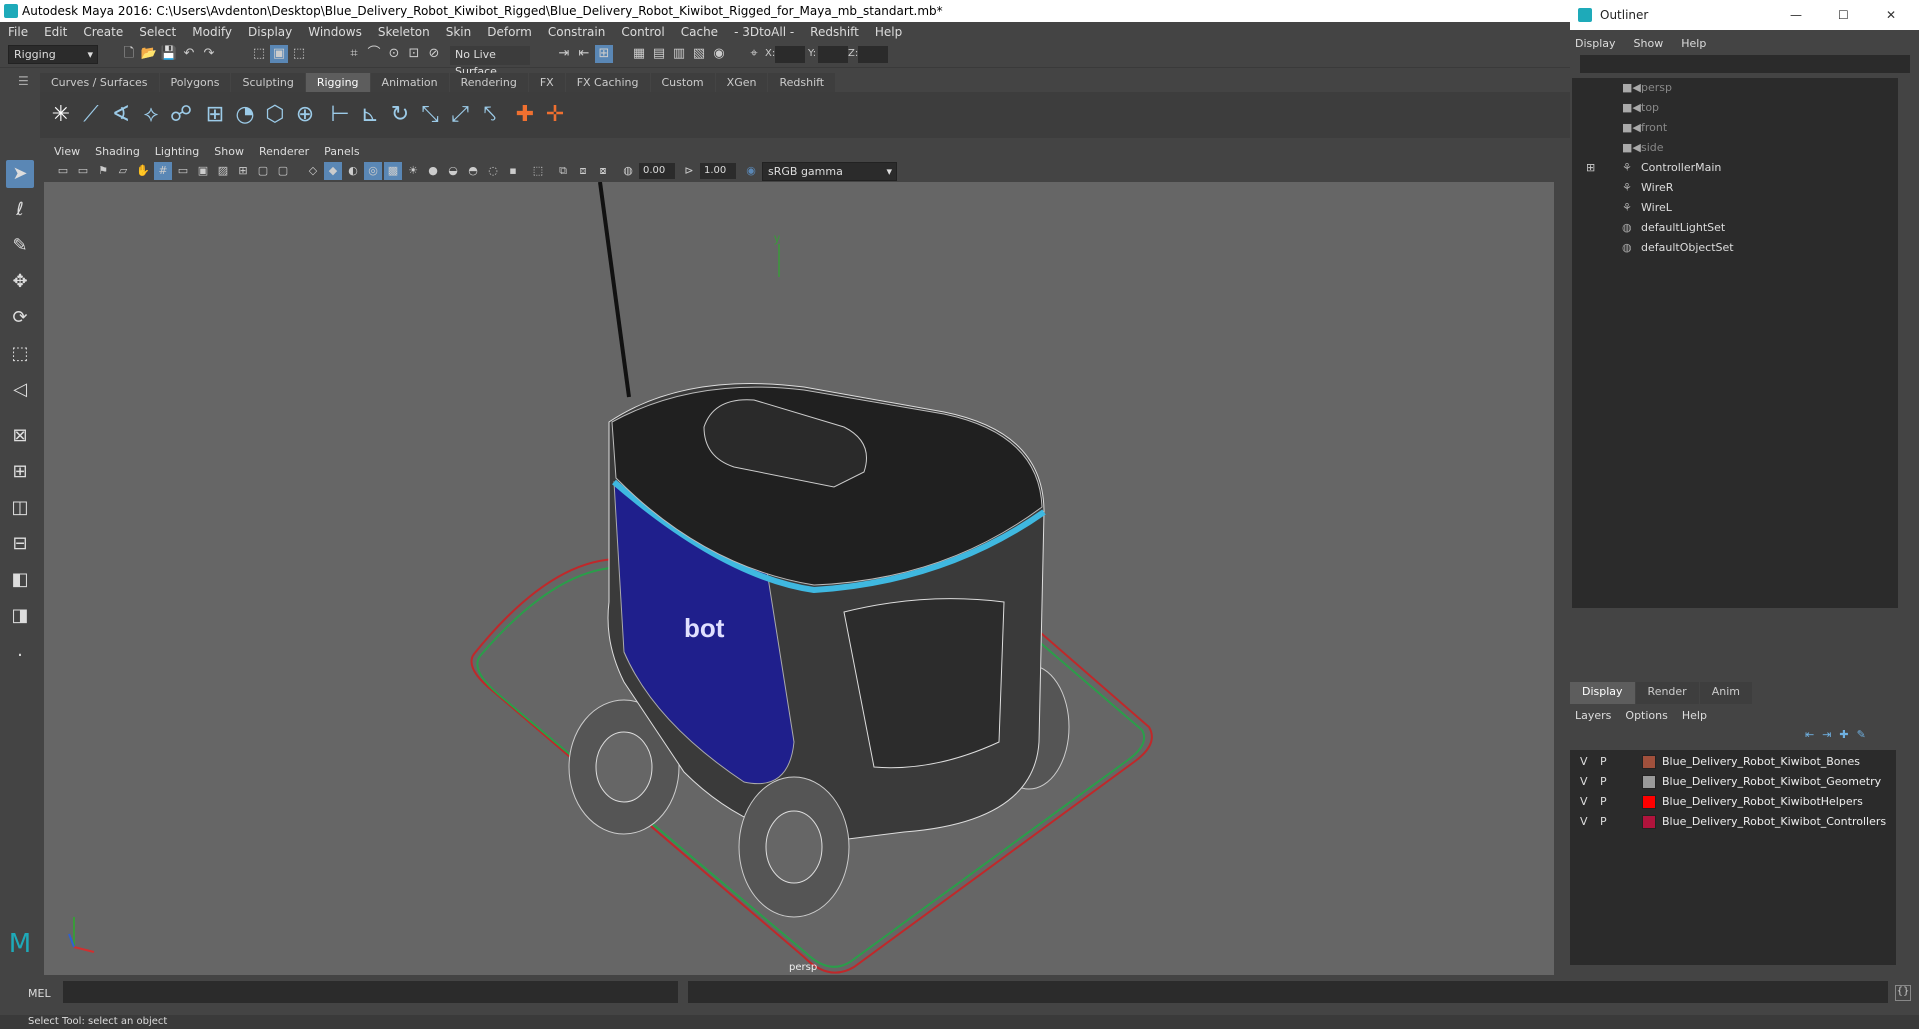  I want to click on camera-attr-icon: ▭, so click(83, 171).